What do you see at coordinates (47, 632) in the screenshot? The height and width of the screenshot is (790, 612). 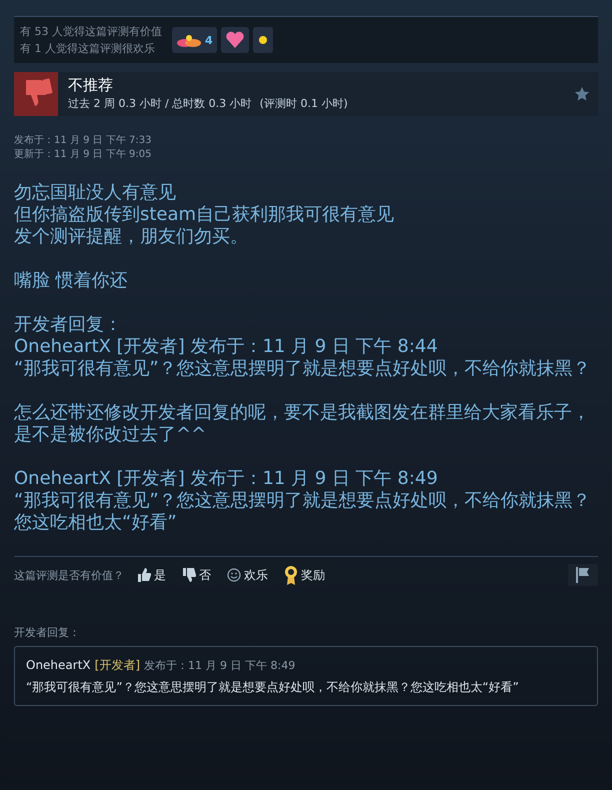 I see `section-label: 开发者回复：` at bounding box center [47, 632].